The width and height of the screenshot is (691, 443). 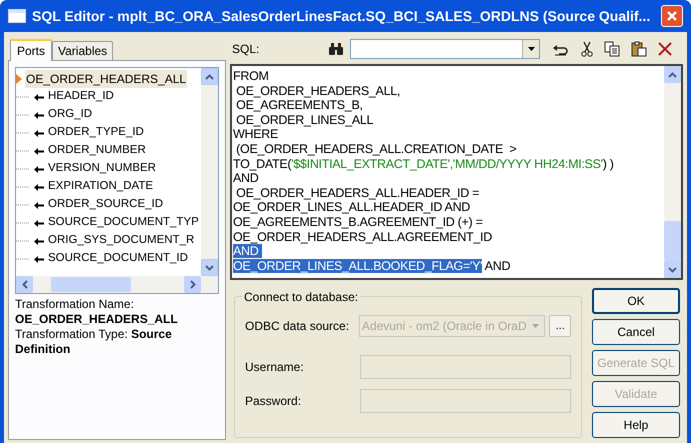 What do you see at coordinates (275, 367) in the screenshot?
I see `username-label: Username:` at bounding box center [275, 367].